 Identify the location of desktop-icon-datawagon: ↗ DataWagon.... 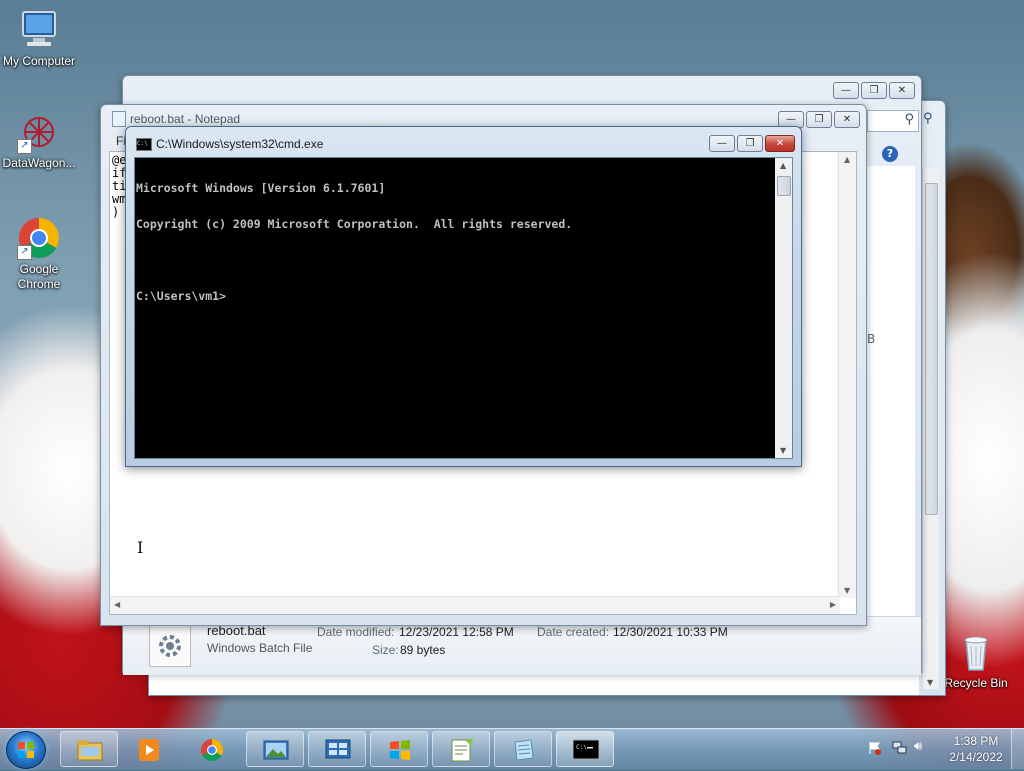
(39, 140).